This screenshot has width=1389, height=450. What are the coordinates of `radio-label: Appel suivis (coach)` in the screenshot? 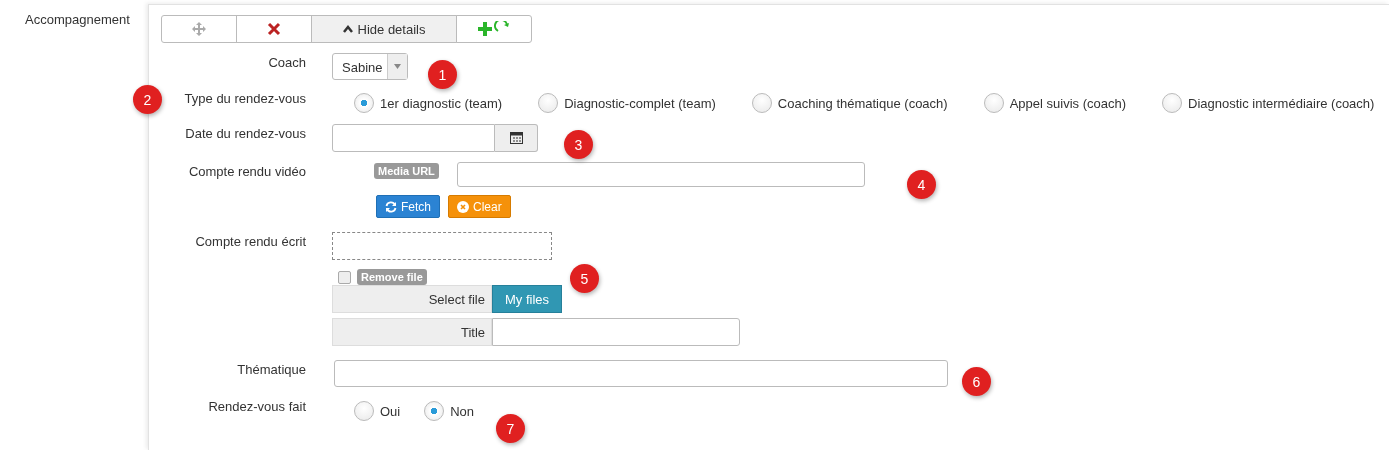 It's located at (1067, 103).